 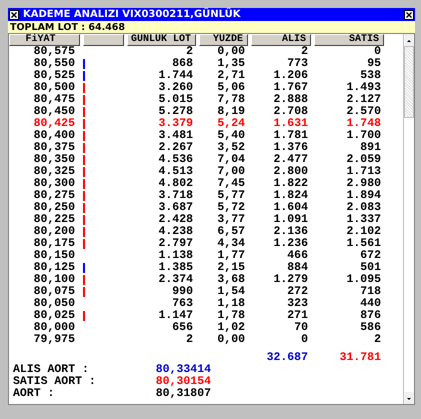 I want to click on scroll-up-icon, so click(x=409, y=40).